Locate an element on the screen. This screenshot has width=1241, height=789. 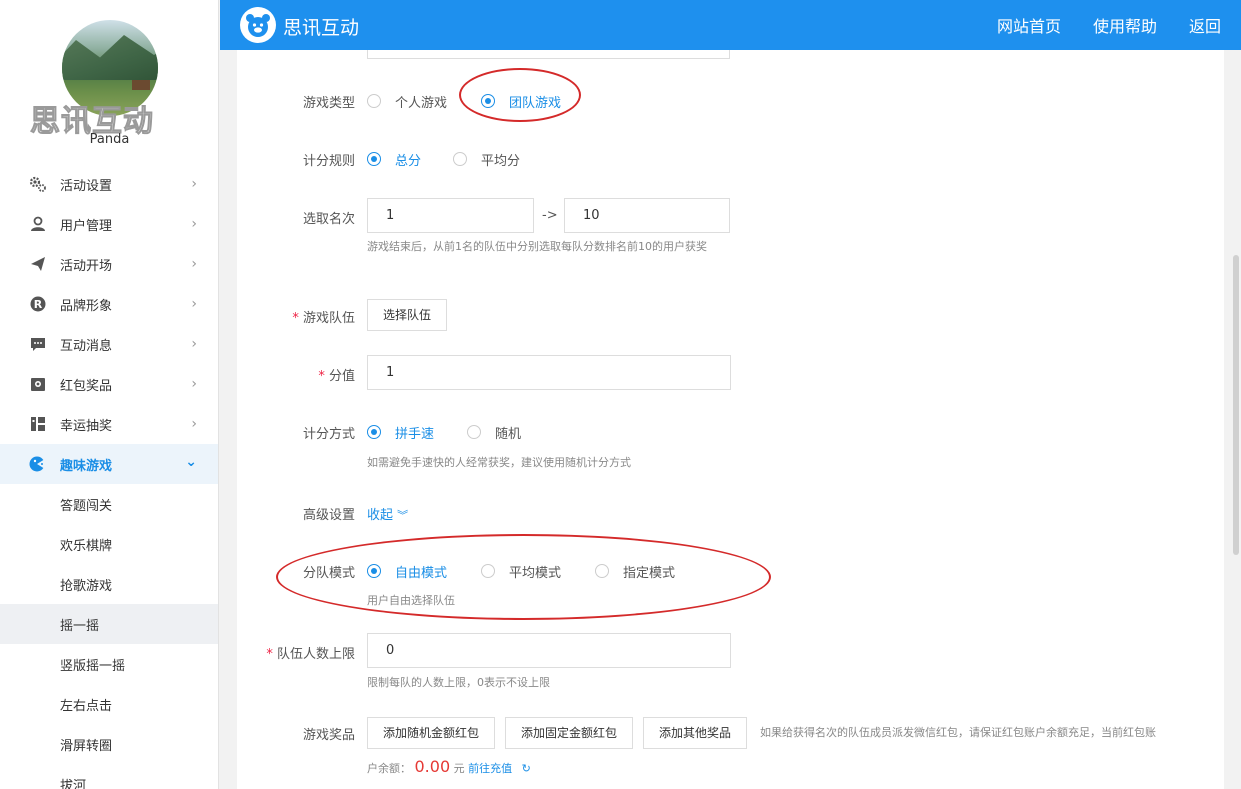
radio-label: 平均模式 is located at coordinates (535, 573).